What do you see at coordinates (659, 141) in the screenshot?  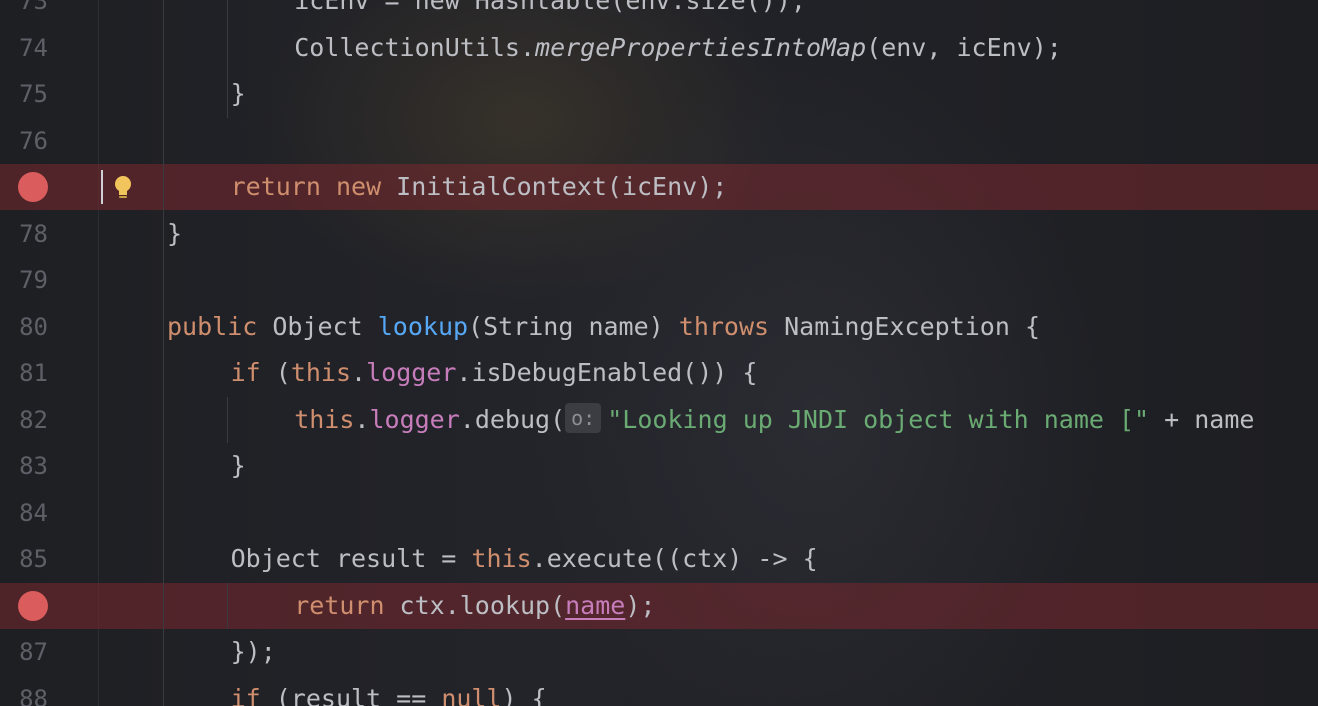 I see `code-line: 76` at bounding box center [659, 141].